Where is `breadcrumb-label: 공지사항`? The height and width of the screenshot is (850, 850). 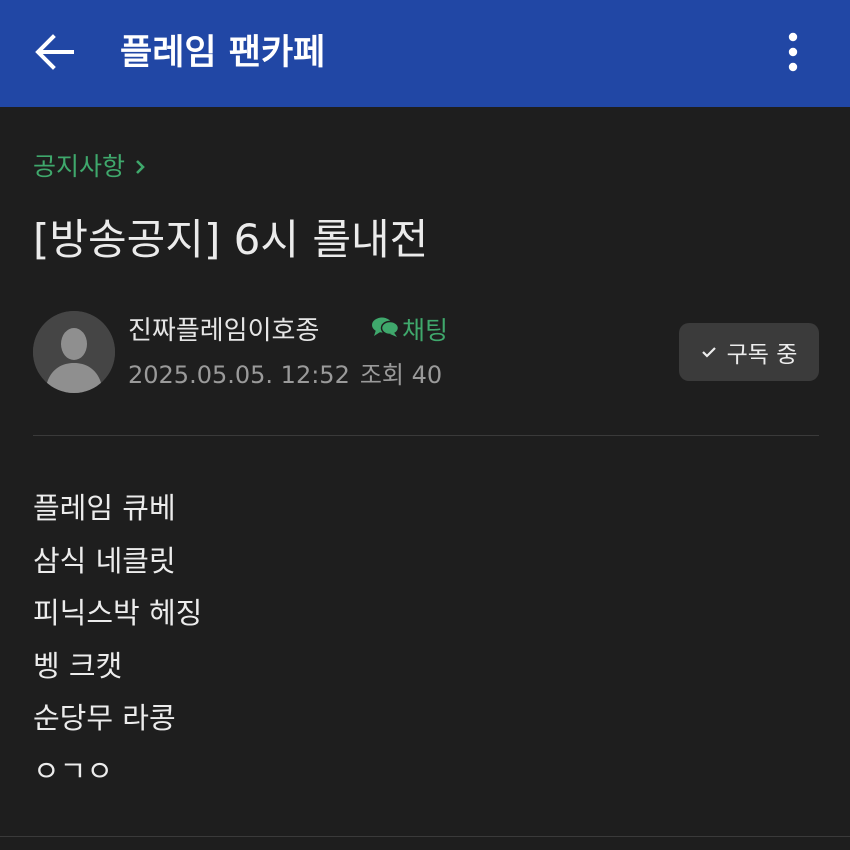
breadcrumb-label: 공지사항 is located at coordinates (79, 166).